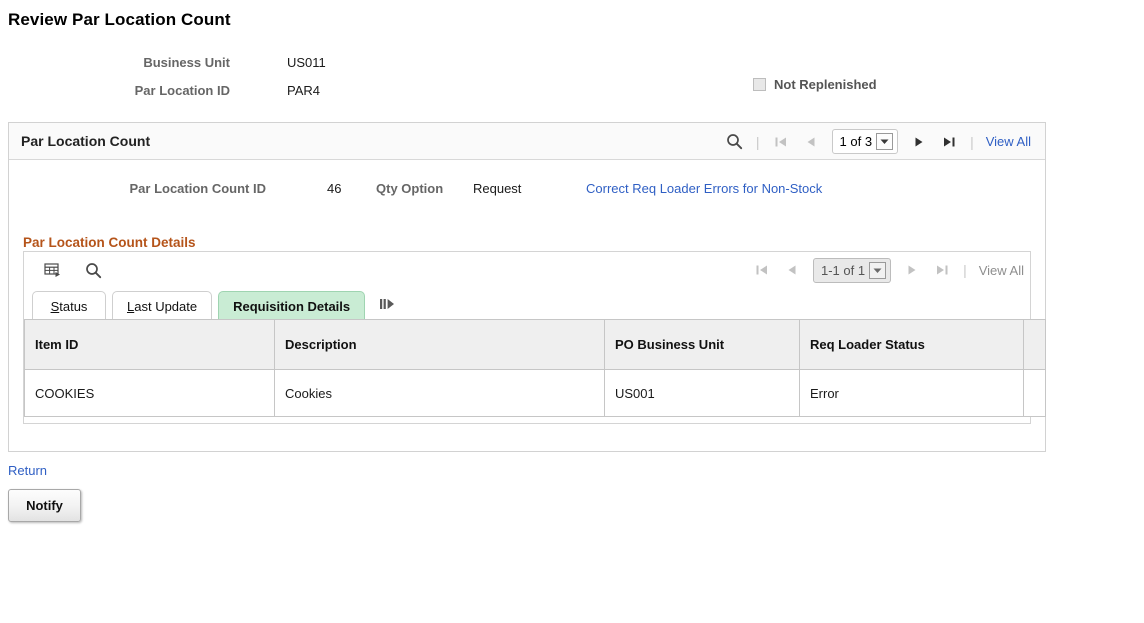  I want to click on details-view-all-link: View All, so click(1001, 270).